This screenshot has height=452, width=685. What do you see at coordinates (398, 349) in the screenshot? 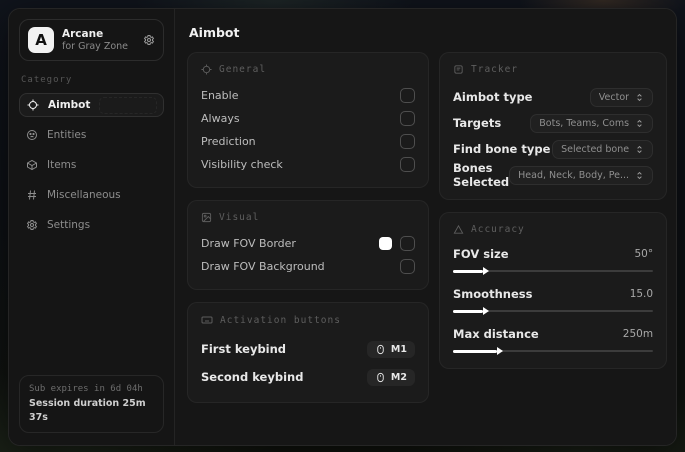
I see `keybind-value: M1` at bounding box center [398, 349].